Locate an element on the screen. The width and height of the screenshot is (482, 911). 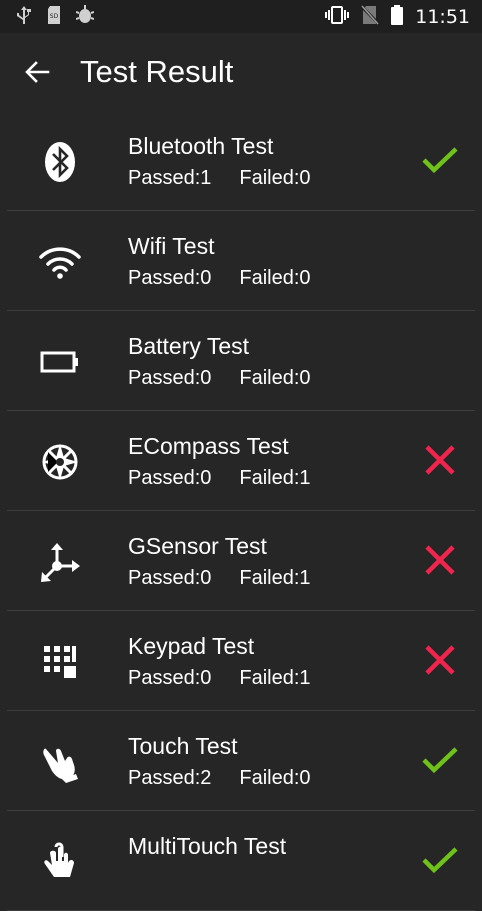
svg-text: SD is located at coordinates (54, 16).